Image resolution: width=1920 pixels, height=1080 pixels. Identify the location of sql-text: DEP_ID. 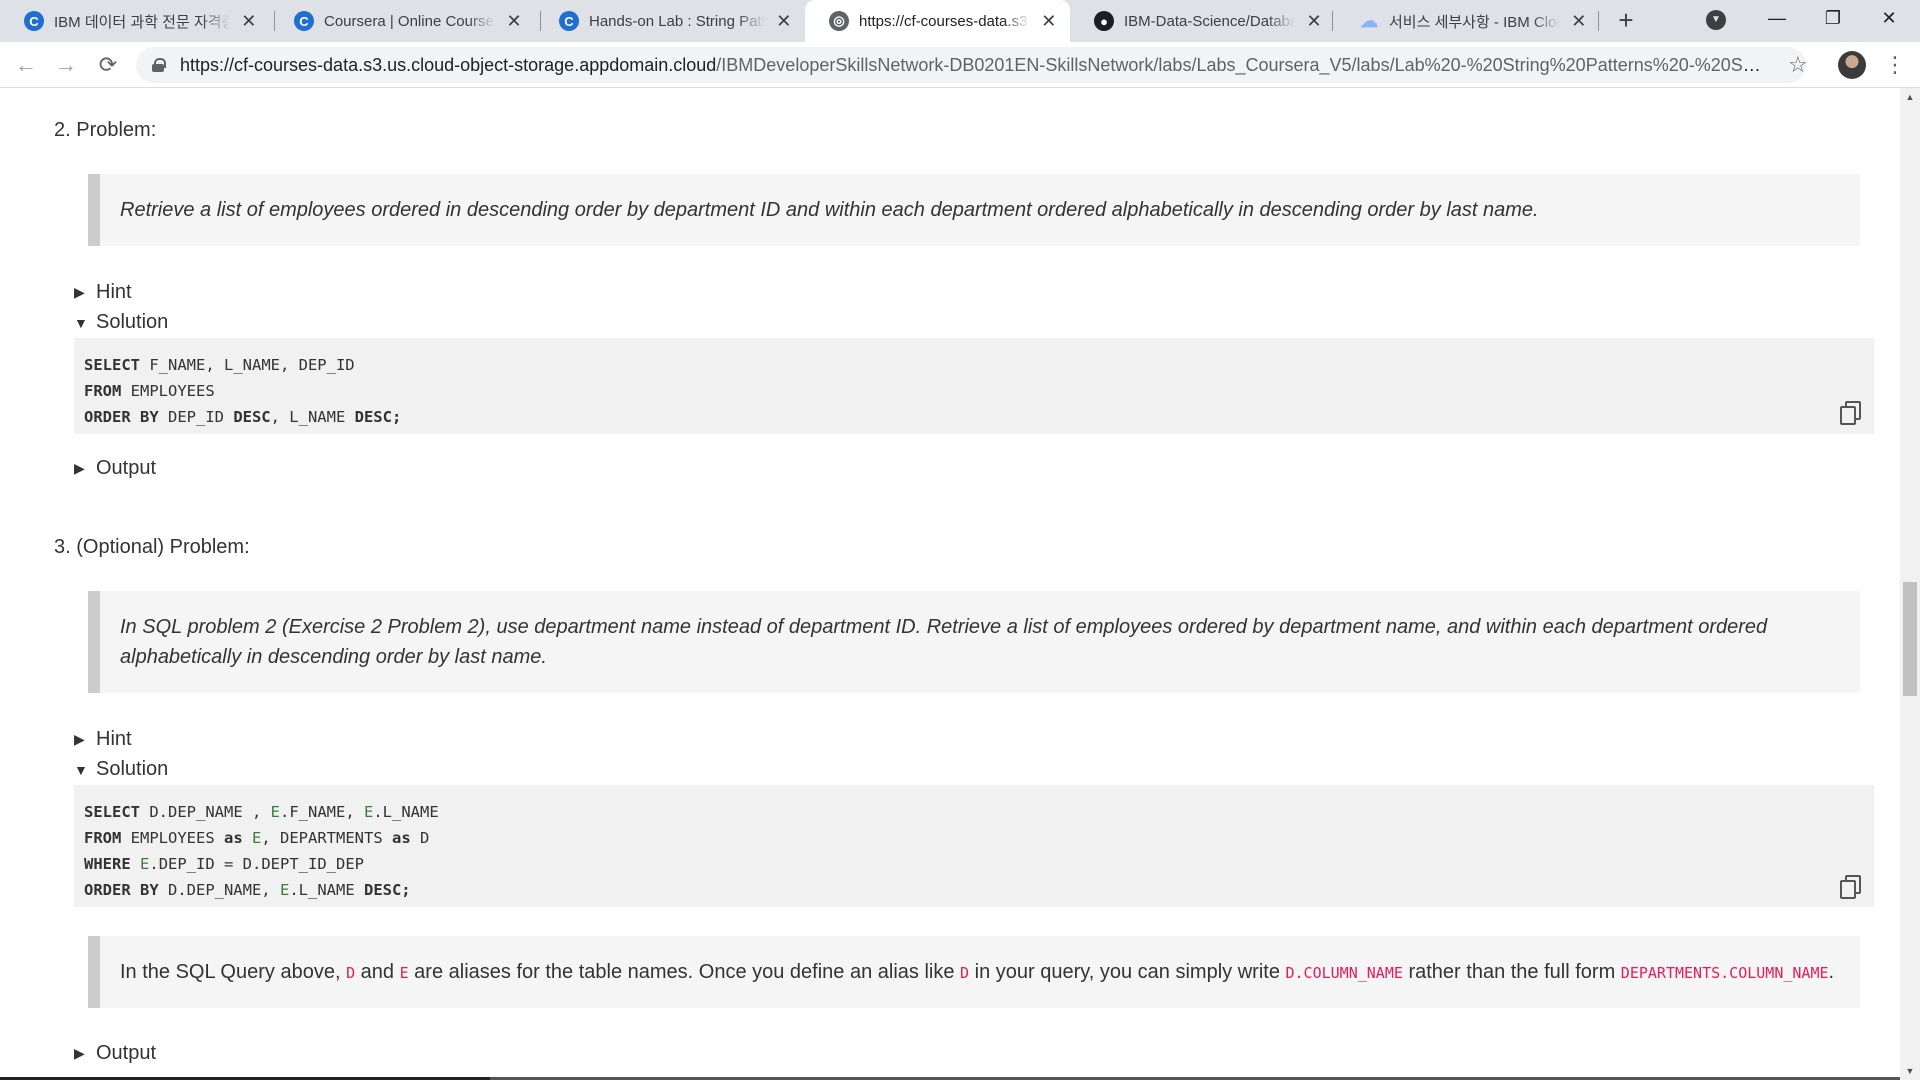
(196, 417).